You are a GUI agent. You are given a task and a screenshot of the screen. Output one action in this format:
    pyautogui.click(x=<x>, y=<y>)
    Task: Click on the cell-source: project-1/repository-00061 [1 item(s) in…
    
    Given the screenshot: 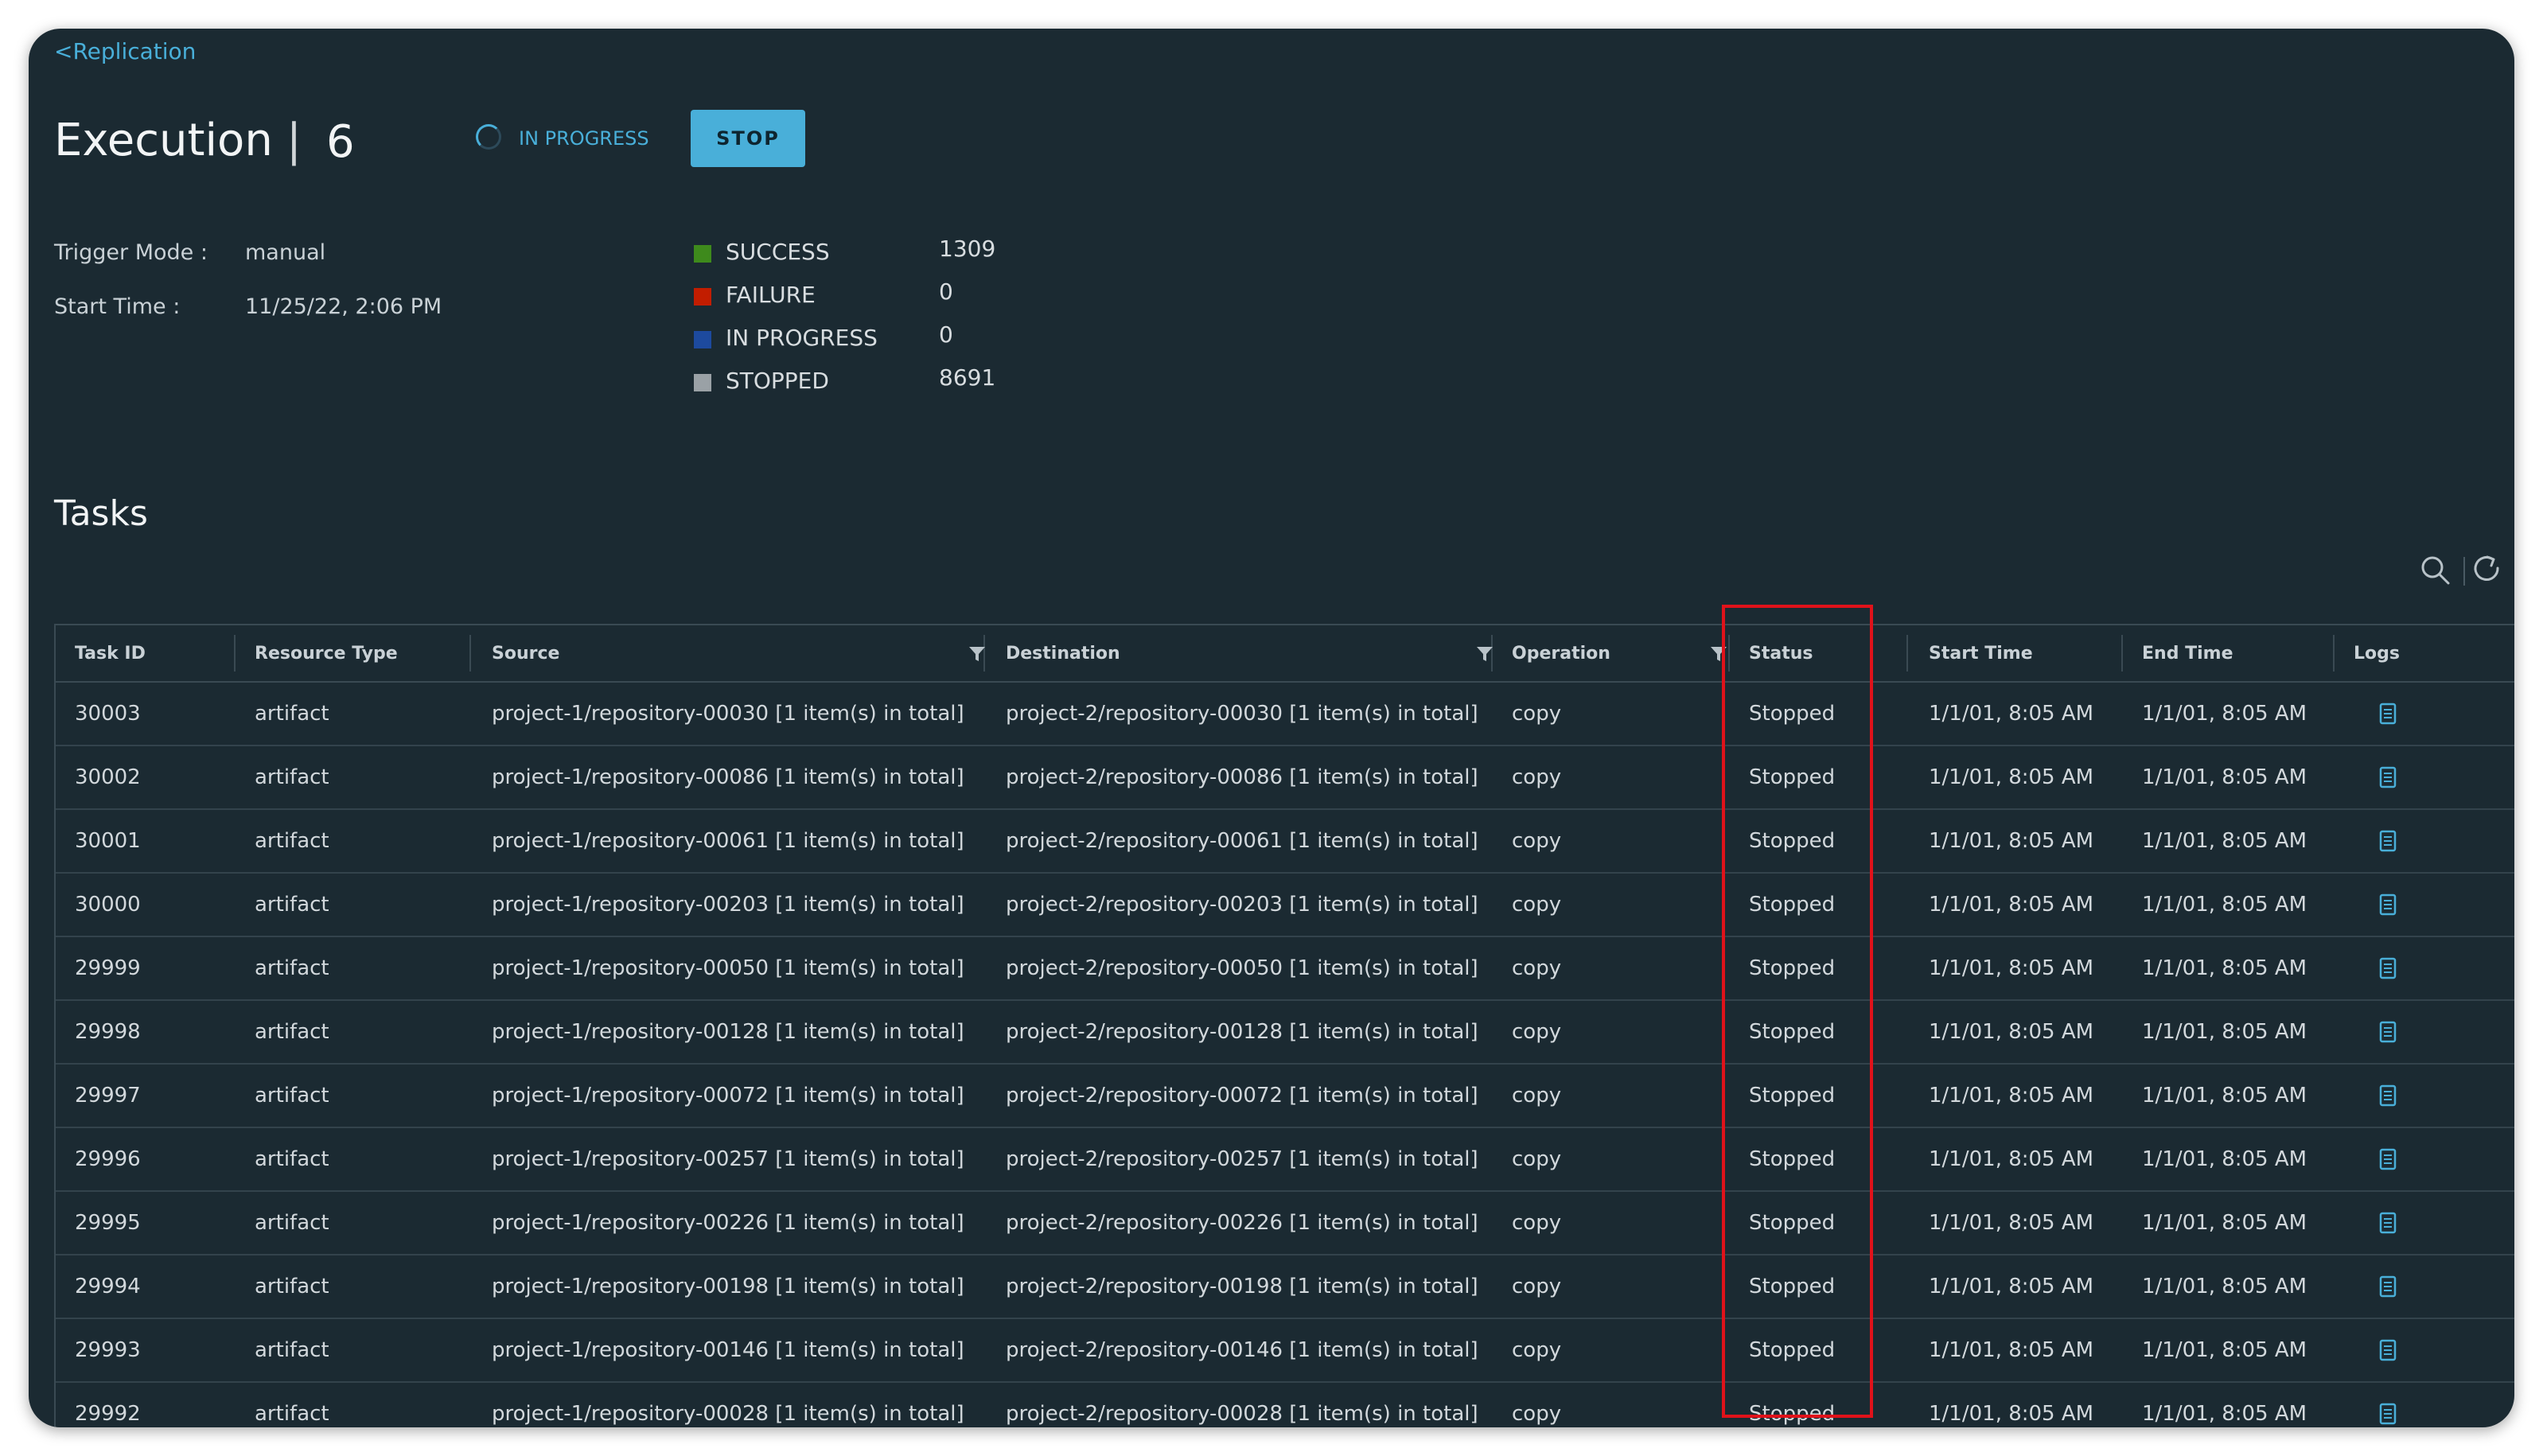 What is the action you would take?
    pyautogui.click(x=728, y=841)
    